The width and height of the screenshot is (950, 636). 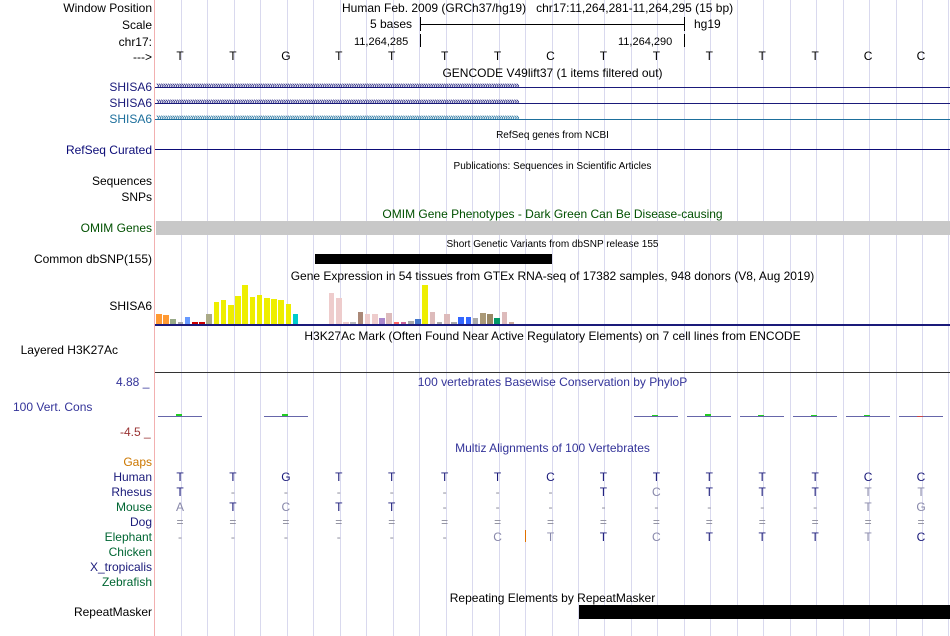 What do you see at coordinates (116, 228) in the screenshot?
I see `omim-label: OMIM Genes` at bounding box center [116, 228].